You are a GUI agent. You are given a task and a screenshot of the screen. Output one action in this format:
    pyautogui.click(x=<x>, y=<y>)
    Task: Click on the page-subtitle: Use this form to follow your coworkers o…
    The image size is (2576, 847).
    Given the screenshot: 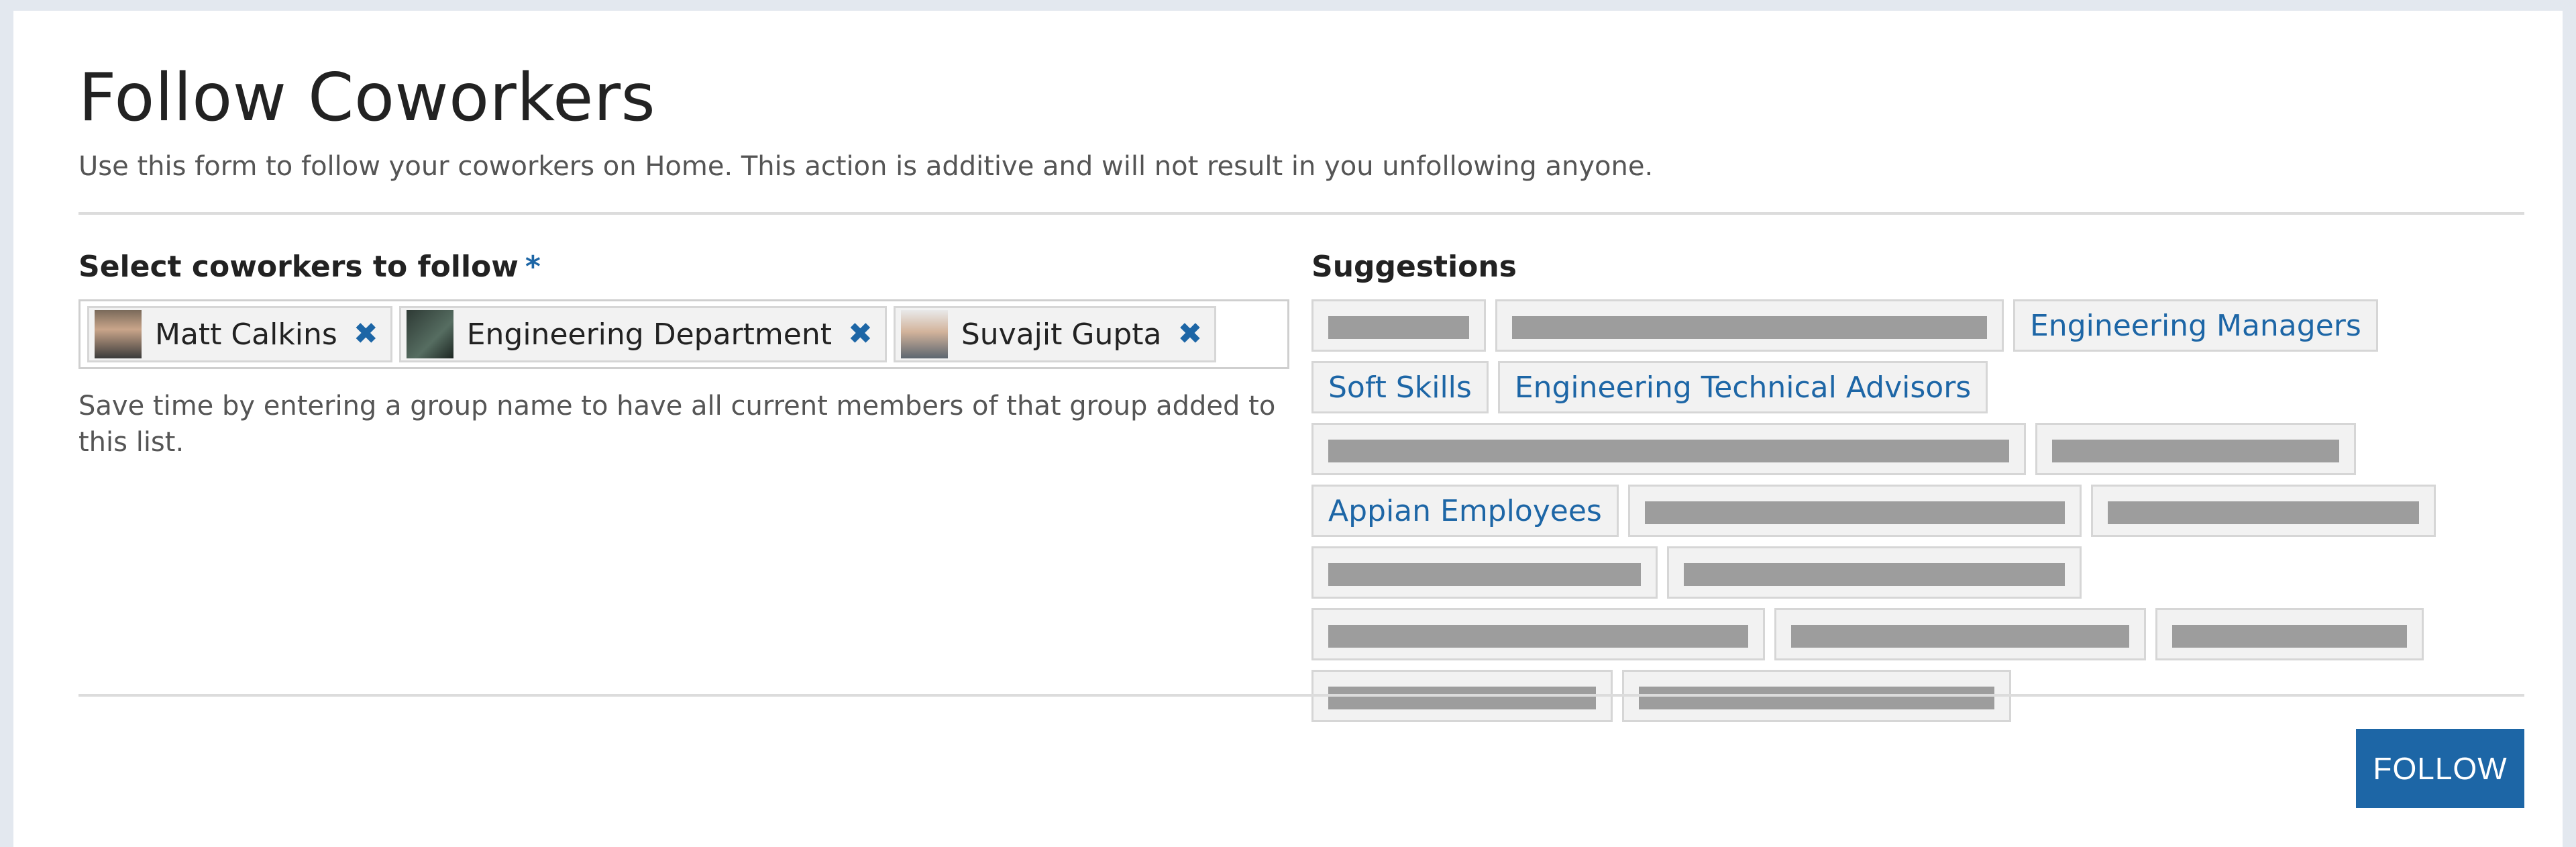 What is the action you would take?
    pyautogui.click(x=866, y=166)
    